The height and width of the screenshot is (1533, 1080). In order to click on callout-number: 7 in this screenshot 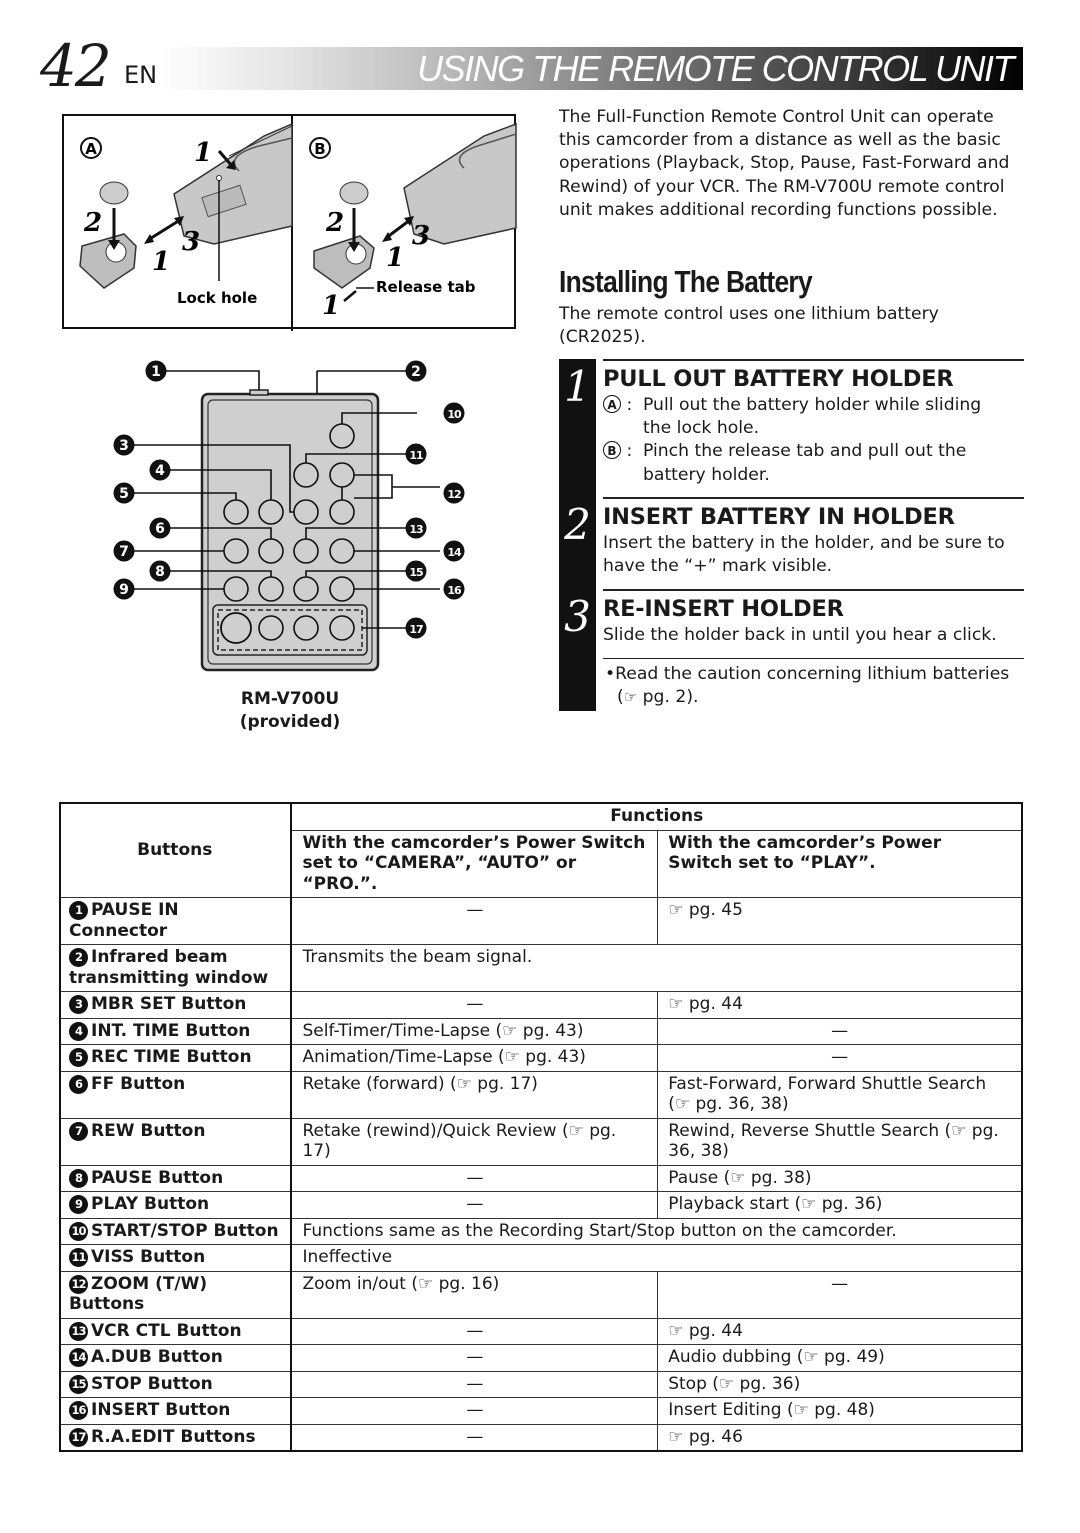, I will do `click(124, 552)`.